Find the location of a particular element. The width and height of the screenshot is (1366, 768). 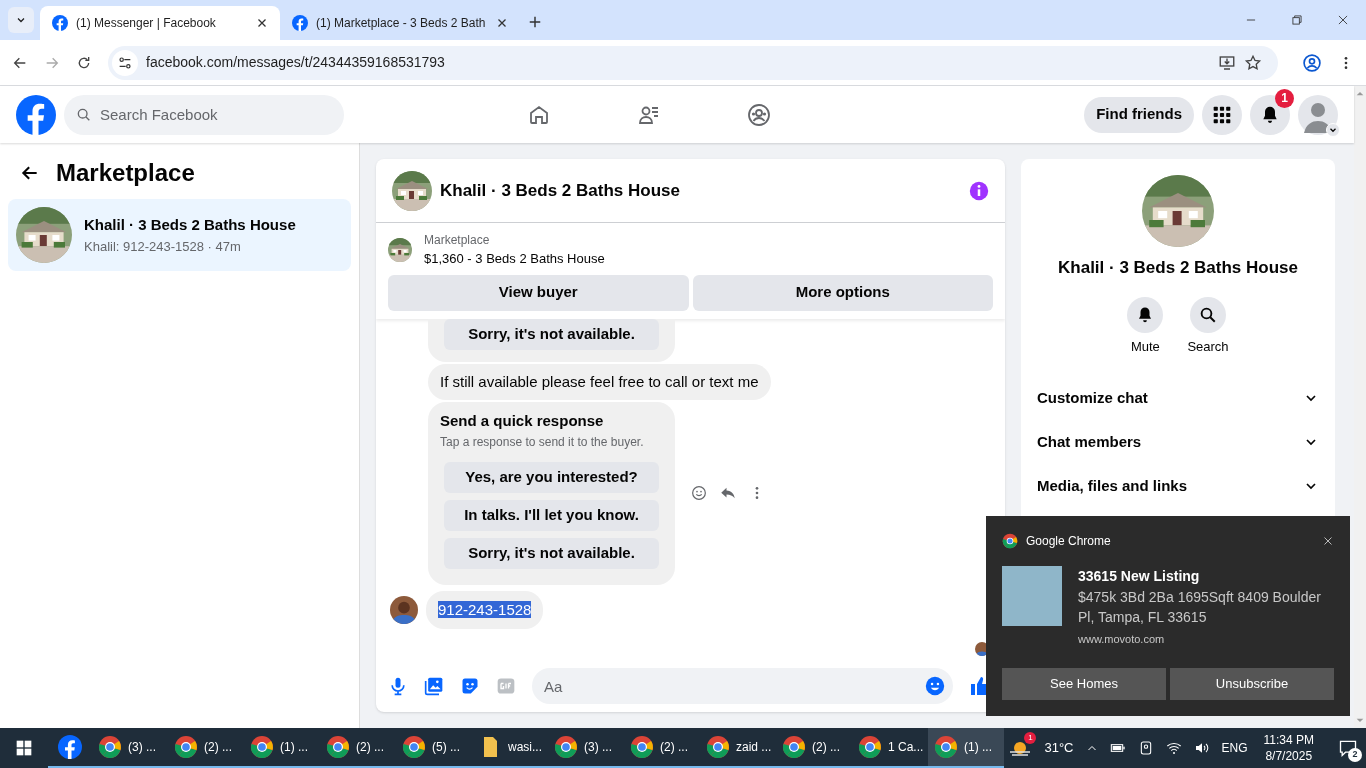

browser-tab: (1) Messenger | Facebook is located at coordinates (160, 23).